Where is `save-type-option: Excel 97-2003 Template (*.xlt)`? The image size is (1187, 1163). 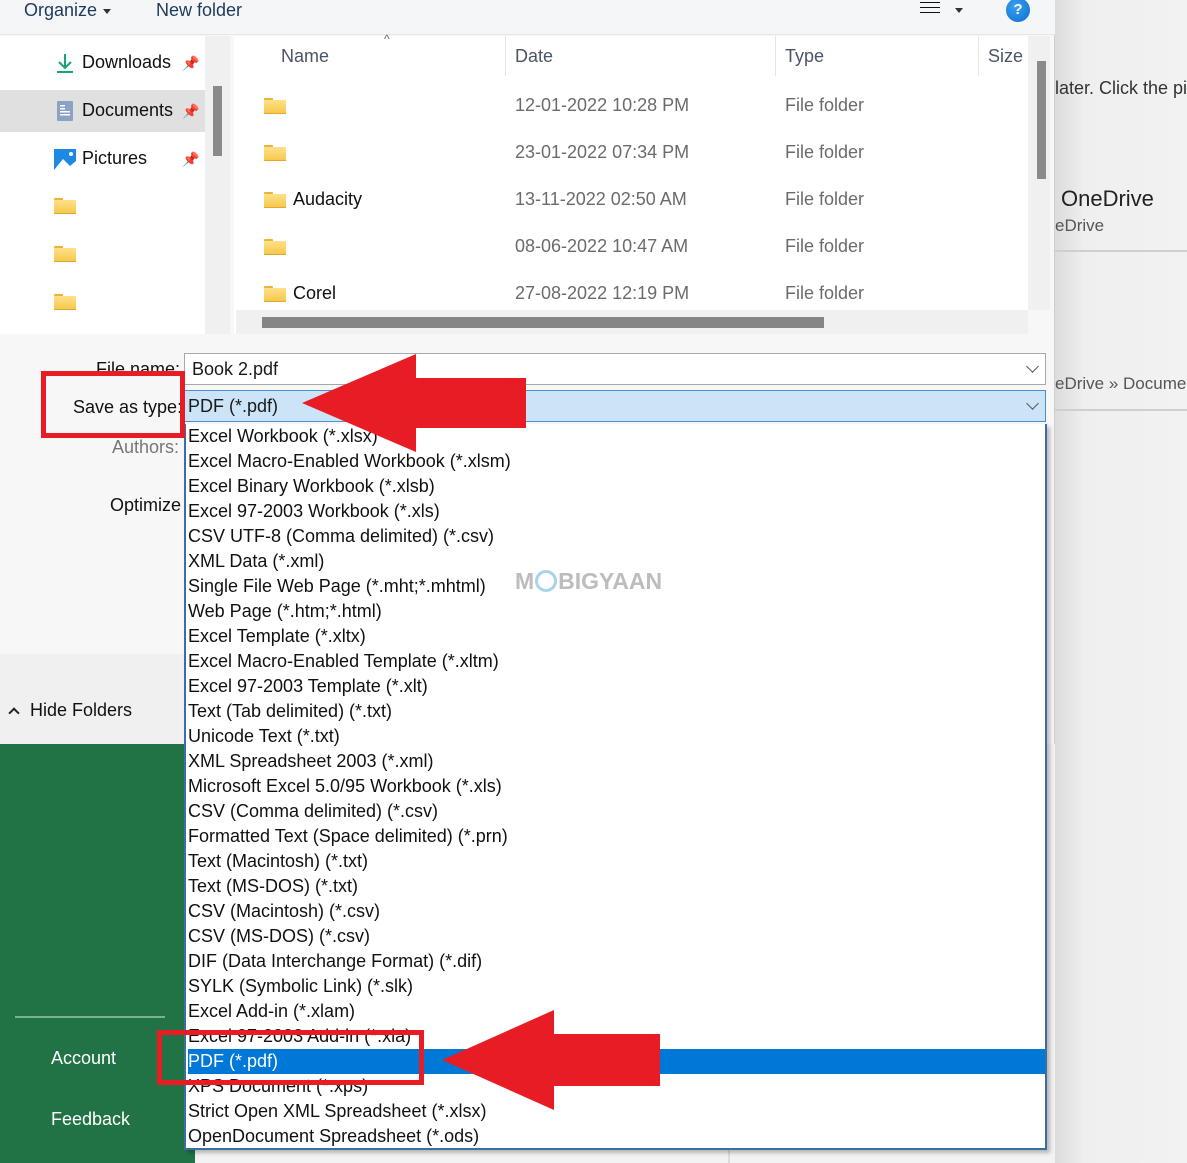
save-type-option: Excel 97-2003 Template (*.xlt) is located at coordinates (616, 686).